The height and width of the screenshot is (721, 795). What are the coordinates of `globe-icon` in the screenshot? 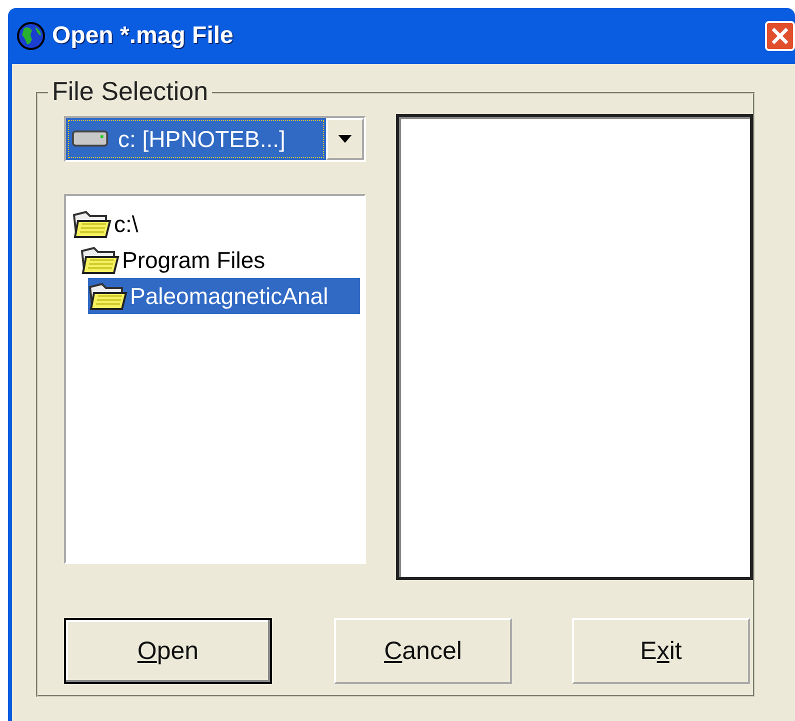 It's located at (31, 36).